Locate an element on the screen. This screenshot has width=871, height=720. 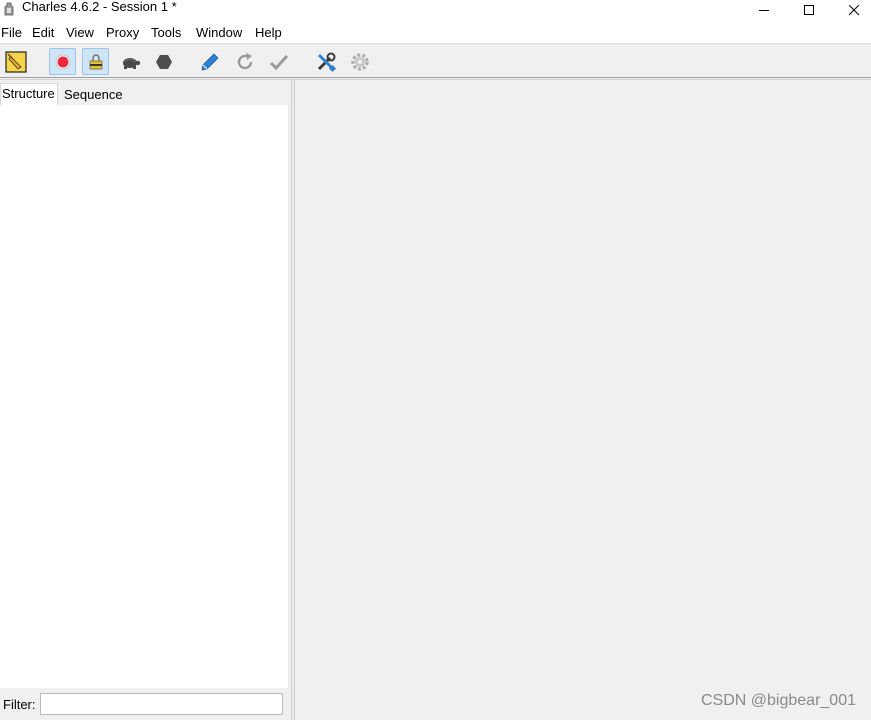
menu-edit: Edit is located at coordinates (43, 32).